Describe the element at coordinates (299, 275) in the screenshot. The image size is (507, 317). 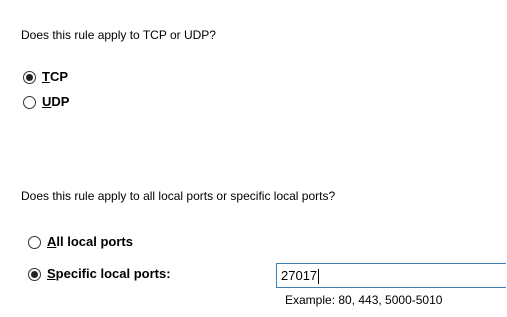
I see `specific-ports-value: 27017` at that location.